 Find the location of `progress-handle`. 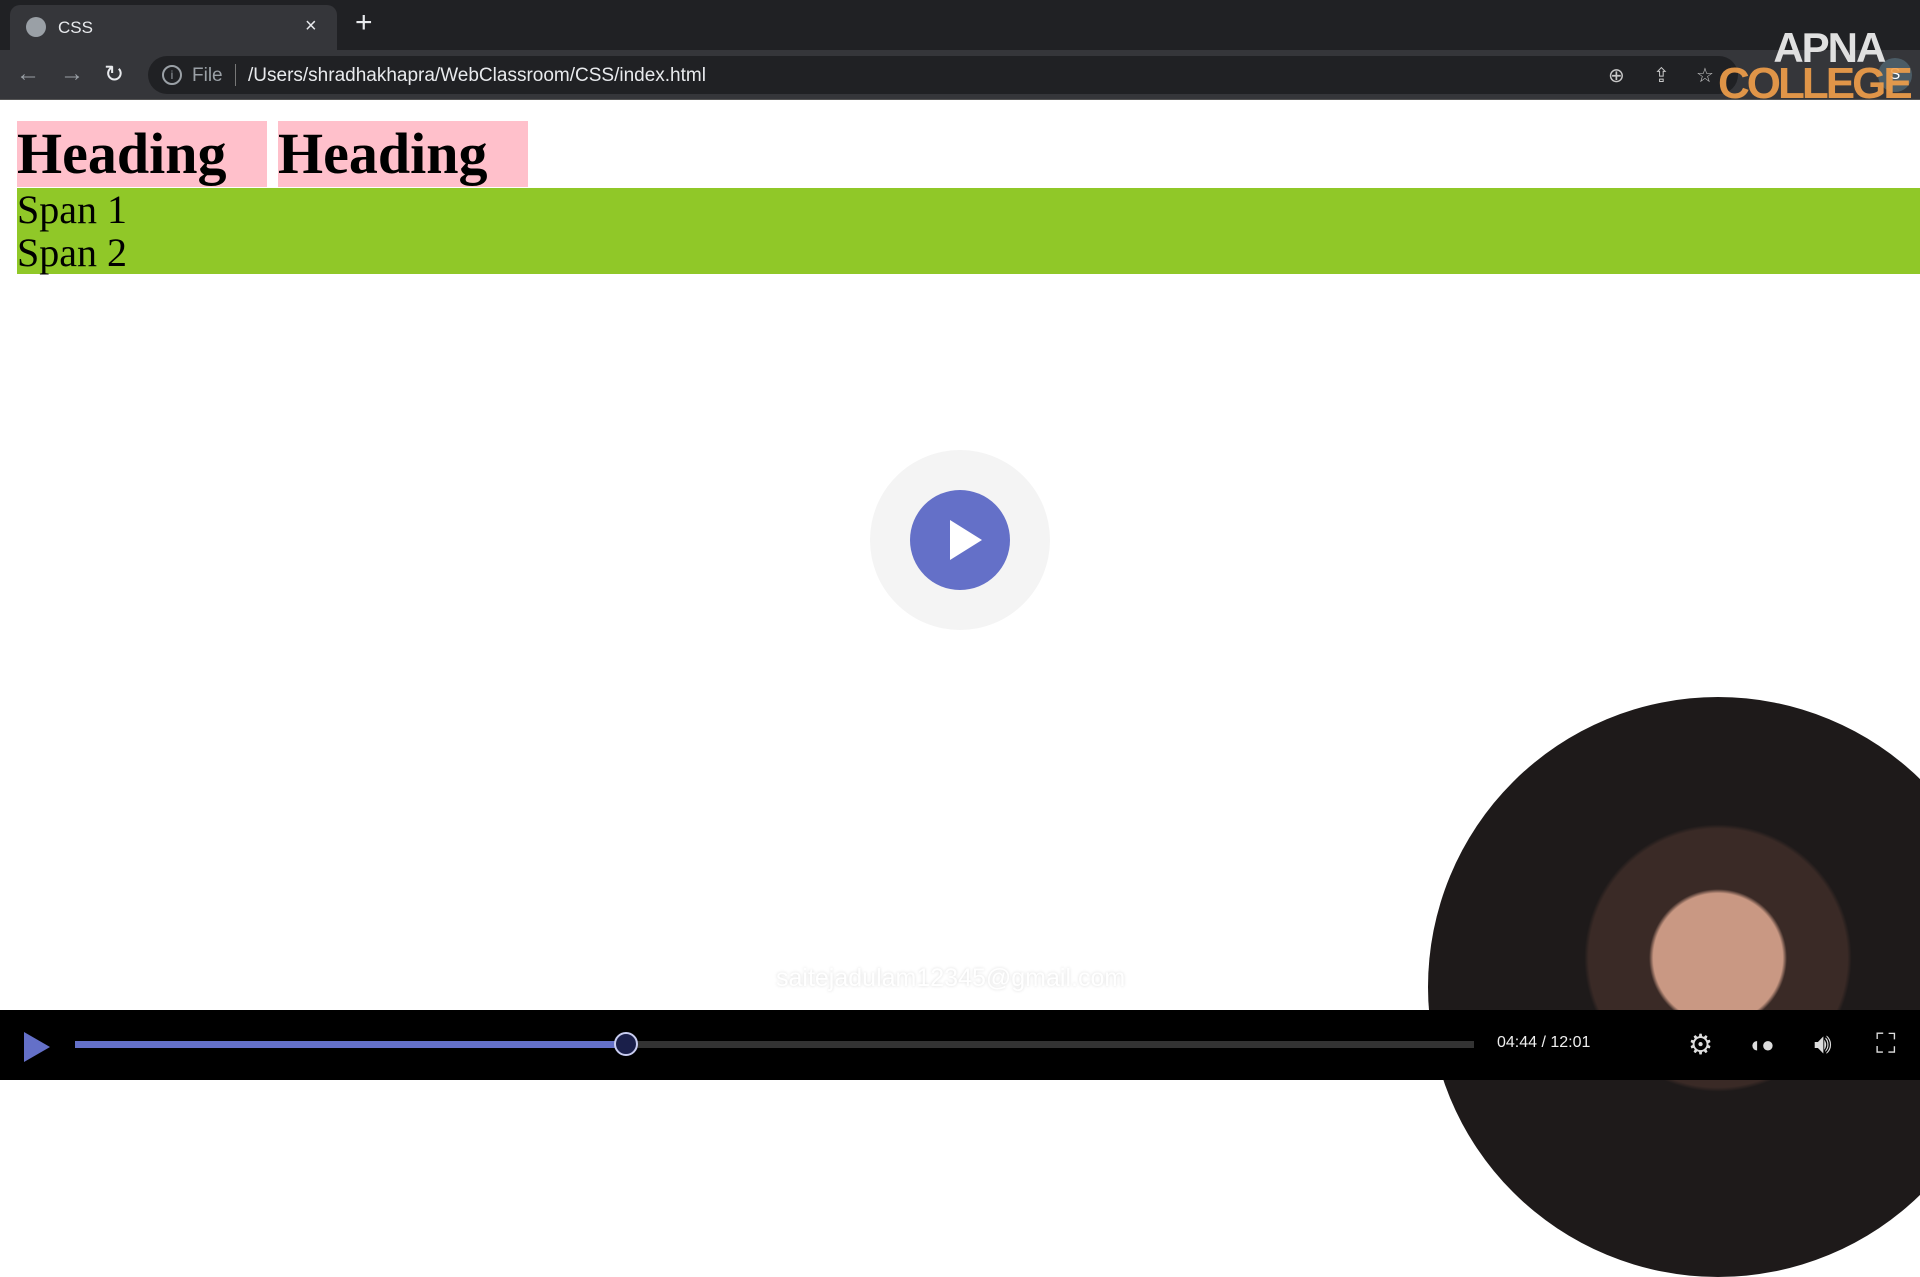

progress-handle is located at coordinates (626, 1044).